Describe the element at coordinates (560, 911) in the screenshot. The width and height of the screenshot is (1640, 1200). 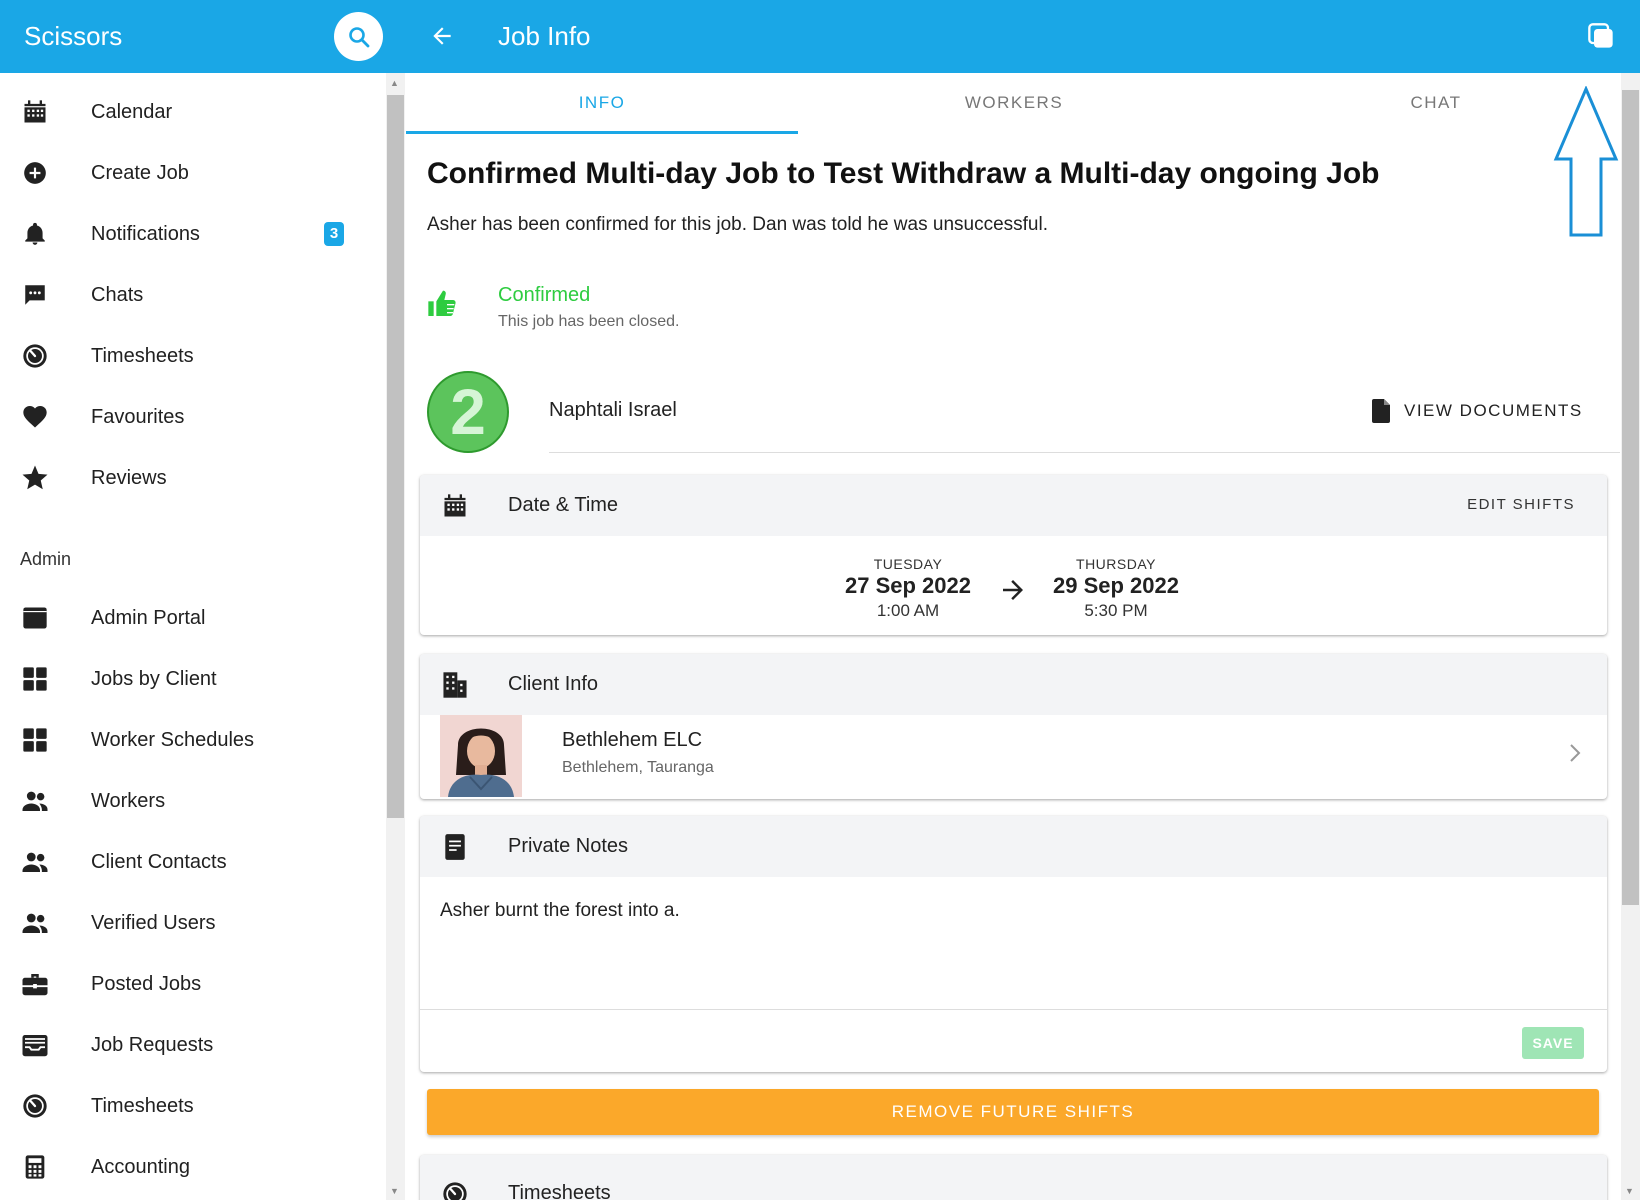
I see `private-notes-textarea: Asher burnt the forest into a.` at that location.